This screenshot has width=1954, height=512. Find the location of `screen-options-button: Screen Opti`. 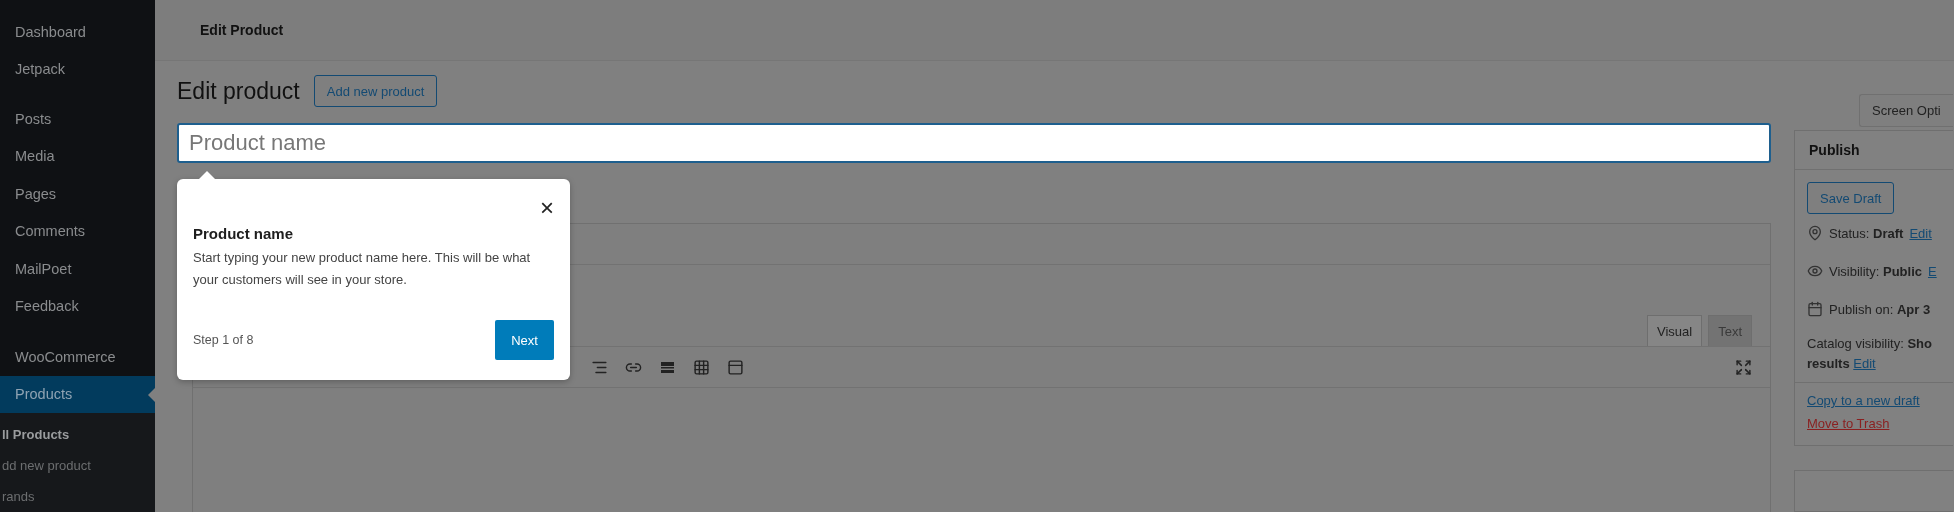

screen-options-button: Screen Opti is located at coordinates (1906, 110).